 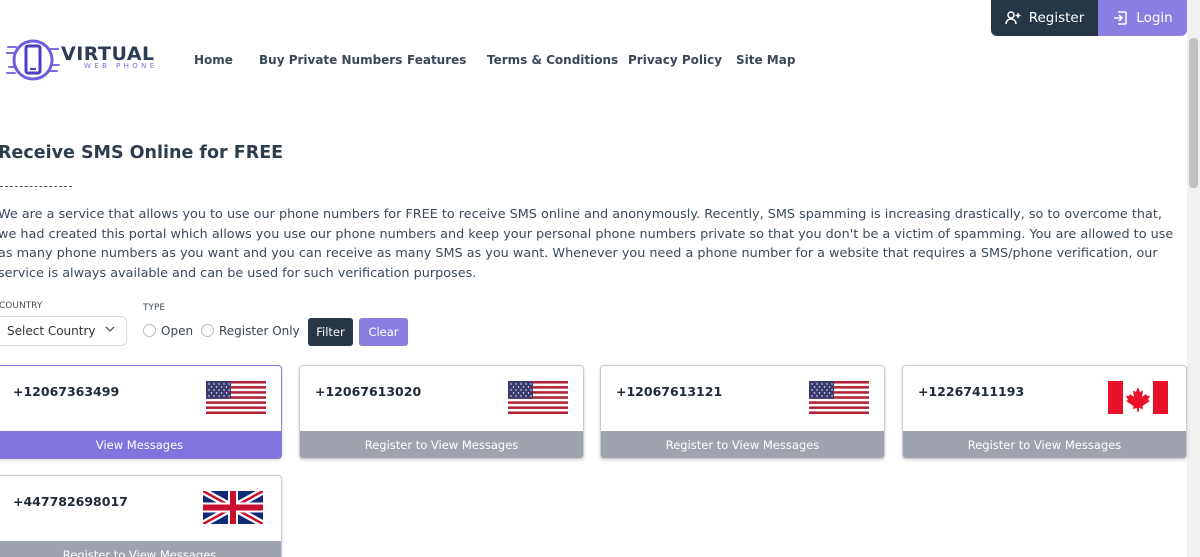 What do you see at coordinates (742, 412) in the screenshot?
I see `number-card: +12067613121 Register to View Messages` at bounding box center [742, 412].